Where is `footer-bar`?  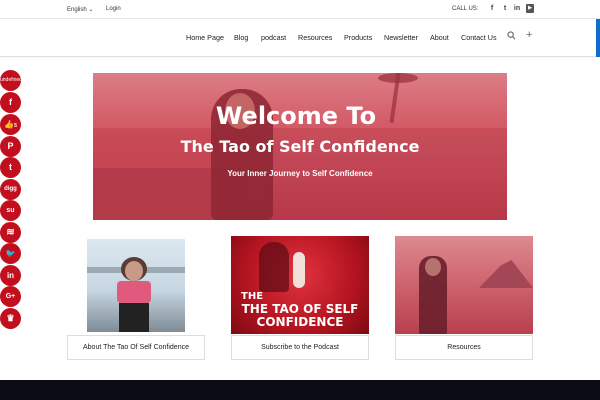
footer-bar is located at coordinates (300, 390).